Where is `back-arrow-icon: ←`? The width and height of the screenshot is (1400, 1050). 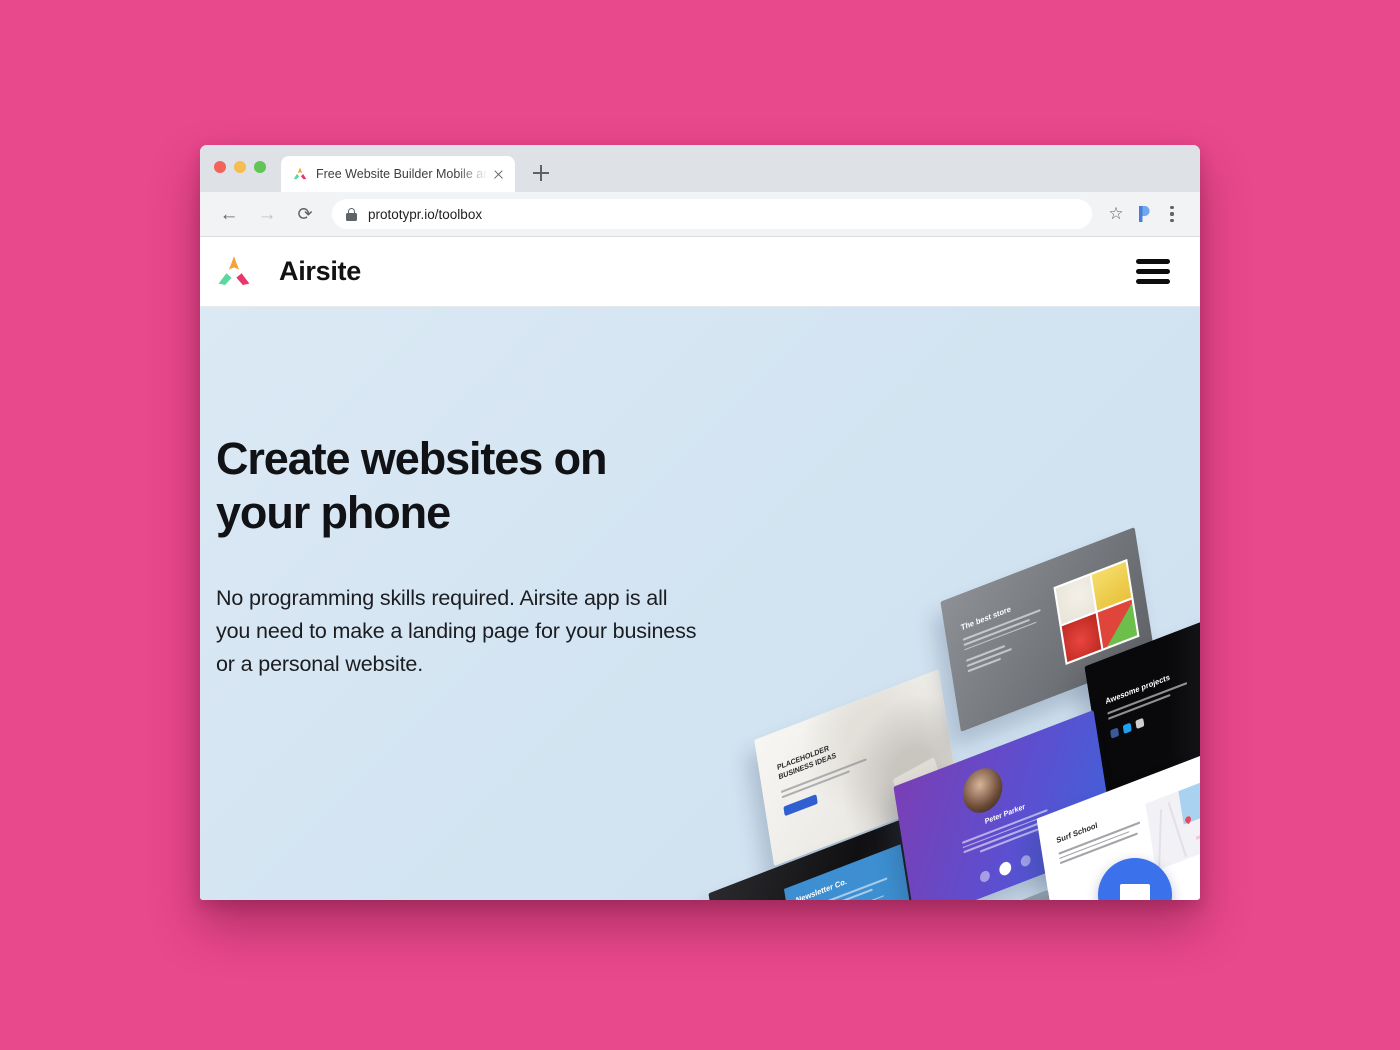 back-arrow-icon: ← is located at coordinates (229, 214).